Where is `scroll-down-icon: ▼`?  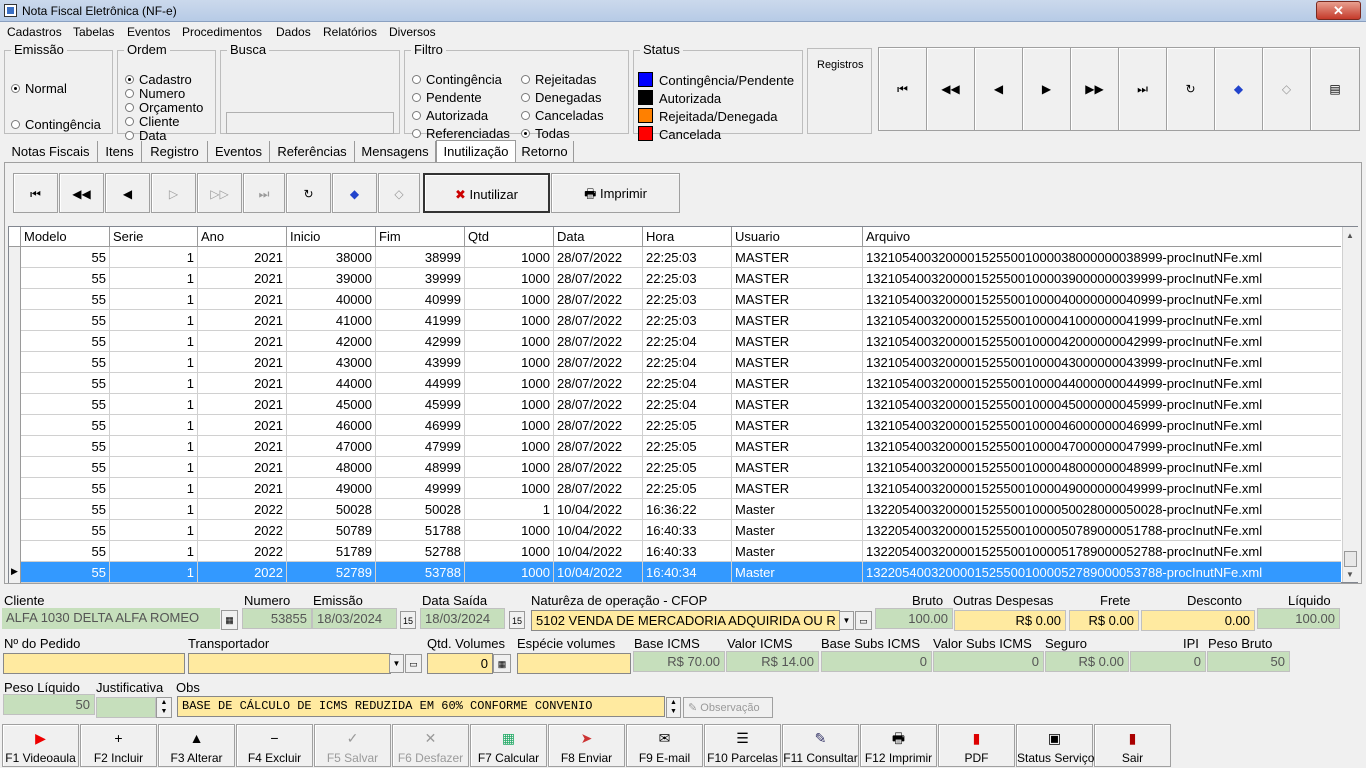
scroll-down-icon: ▼ is located at coordinates (1350, 574).